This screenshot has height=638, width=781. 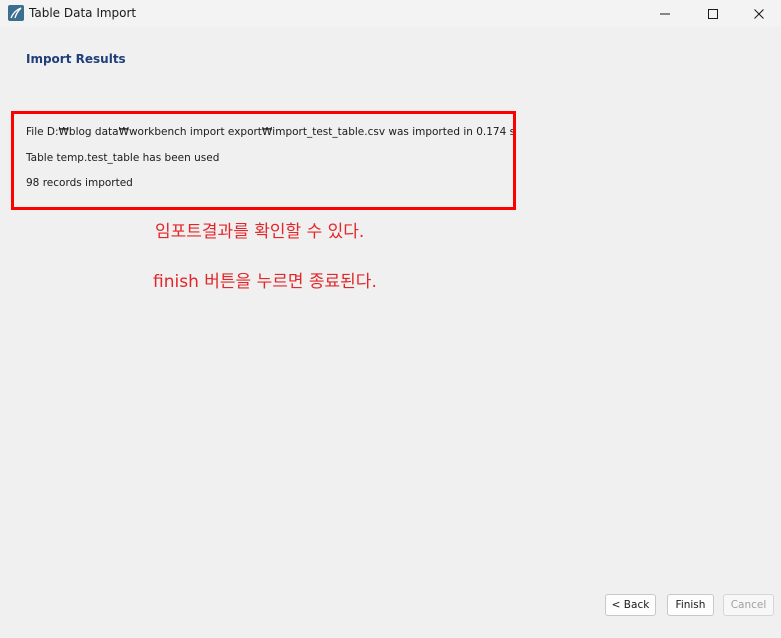 What do you see at coordinates (260, 232) in the screenshot?
I see `annotation-note: 임포트결과를 확인할 수 있다.` at bounding box center [260, 232].